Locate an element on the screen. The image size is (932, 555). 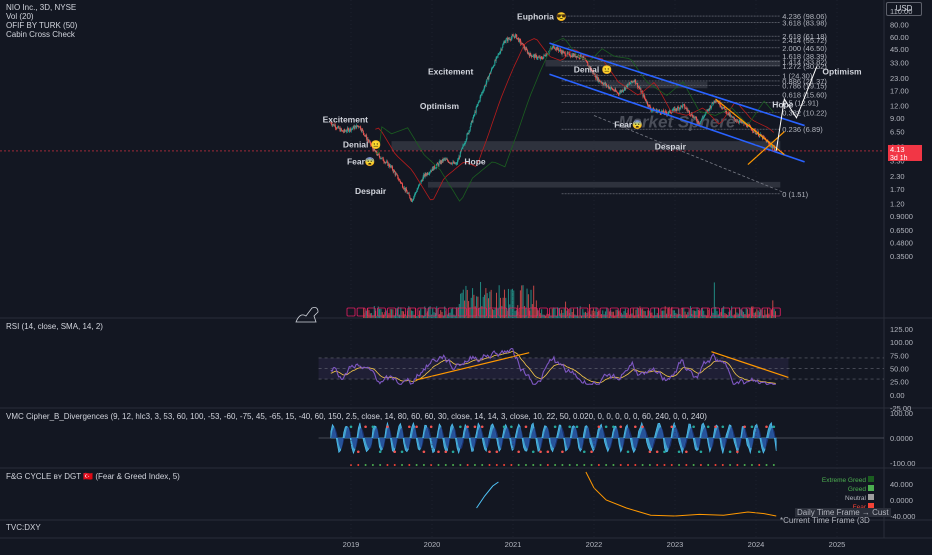
indicator-cabin: Cabin Cross Check is located at coordinates (40, 34).